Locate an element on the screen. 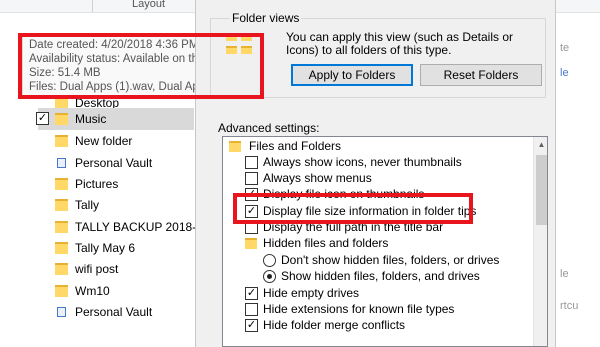 Image resolution: width=600 pixels, height=347 pixels. setting-label: Hidden files and folders is located at coordinates (326, 243).